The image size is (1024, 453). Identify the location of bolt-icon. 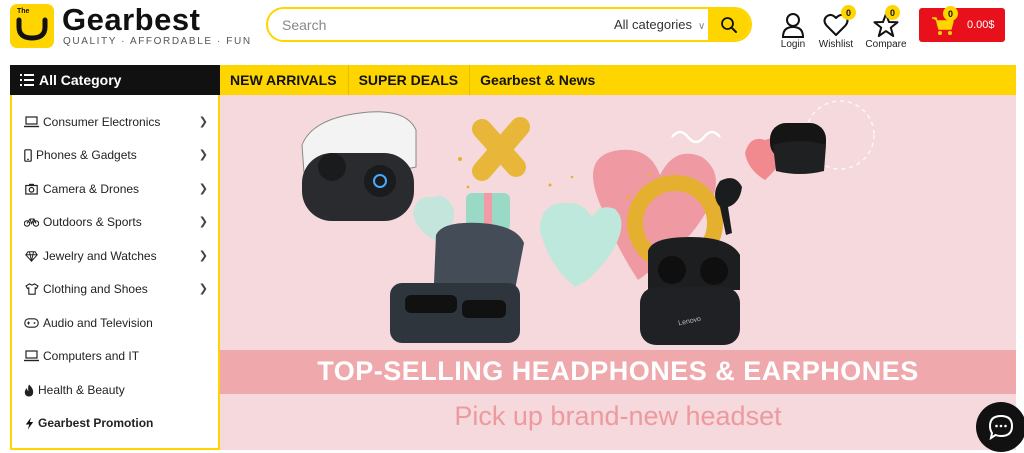
(29, 423).